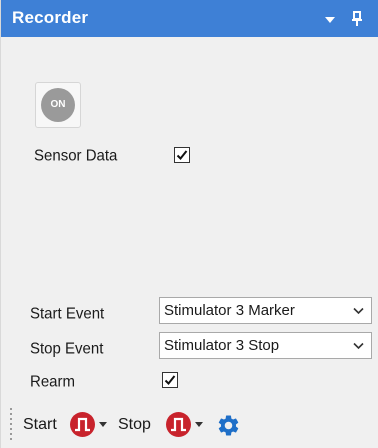 This screenshot has height=448, width=378. Describe the element at coordinates (229, 310) in the screenshot. I see `start-event-value: Stimulator 3 Marker` at that location.